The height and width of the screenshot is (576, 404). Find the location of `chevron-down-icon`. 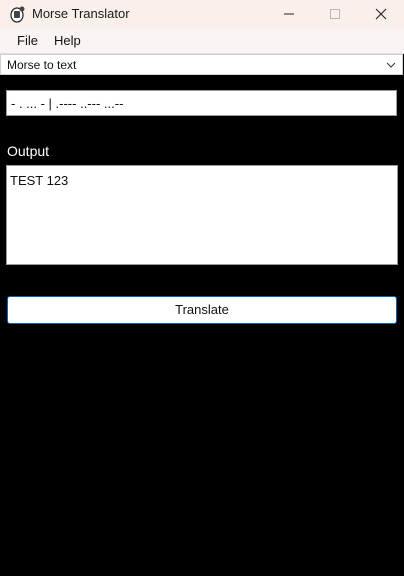

chevron-down-icon is located at coordinates (391, 65).